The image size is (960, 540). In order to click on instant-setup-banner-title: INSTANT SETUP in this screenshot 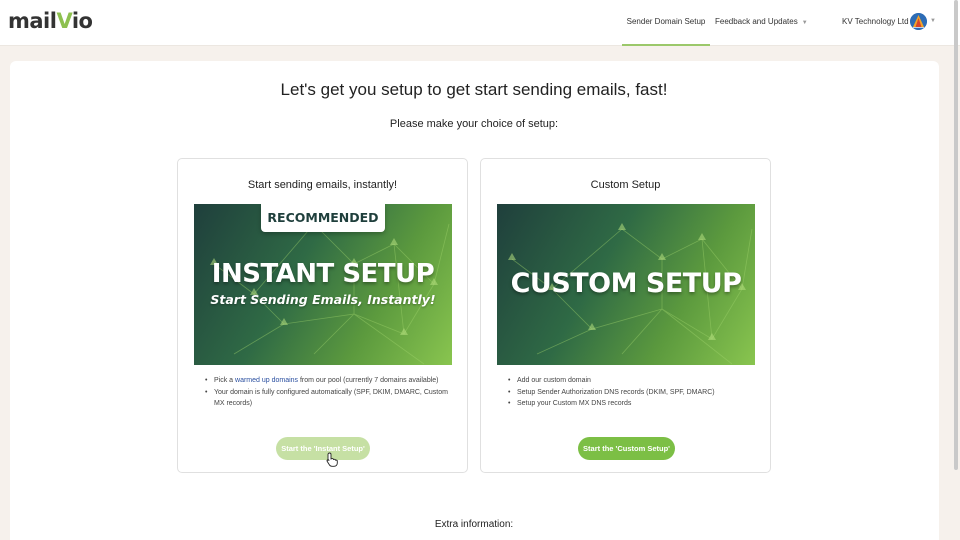, I will do `click(323, 274)`.